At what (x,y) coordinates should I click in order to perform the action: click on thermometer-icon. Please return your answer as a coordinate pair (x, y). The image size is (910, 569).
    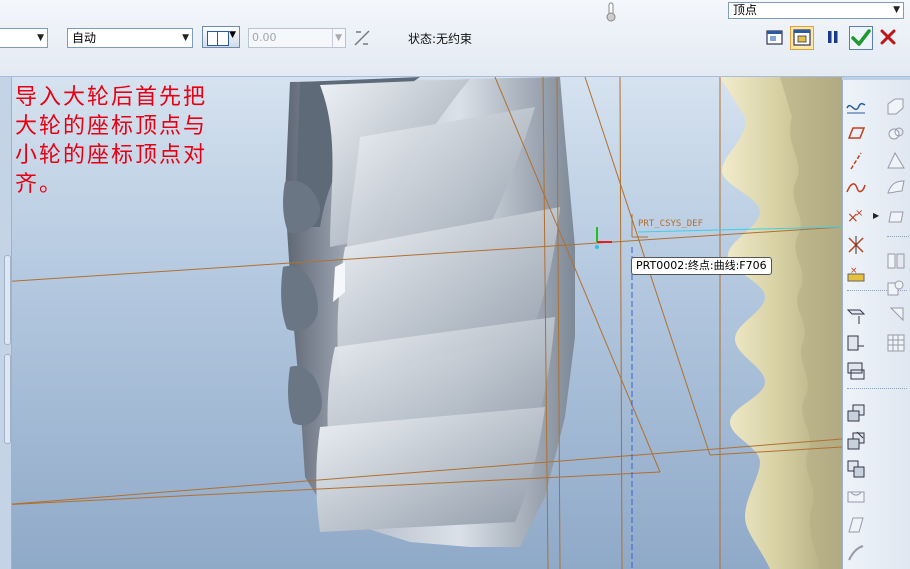
    Looking at the image, I should click on (611, 12).